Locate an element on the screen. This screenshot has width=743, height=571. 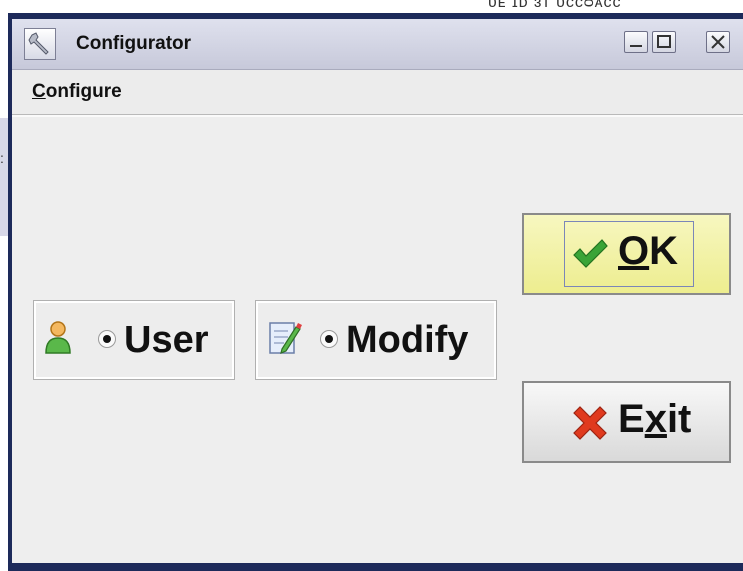
red-x-icon is located at coordinates (590, 423).